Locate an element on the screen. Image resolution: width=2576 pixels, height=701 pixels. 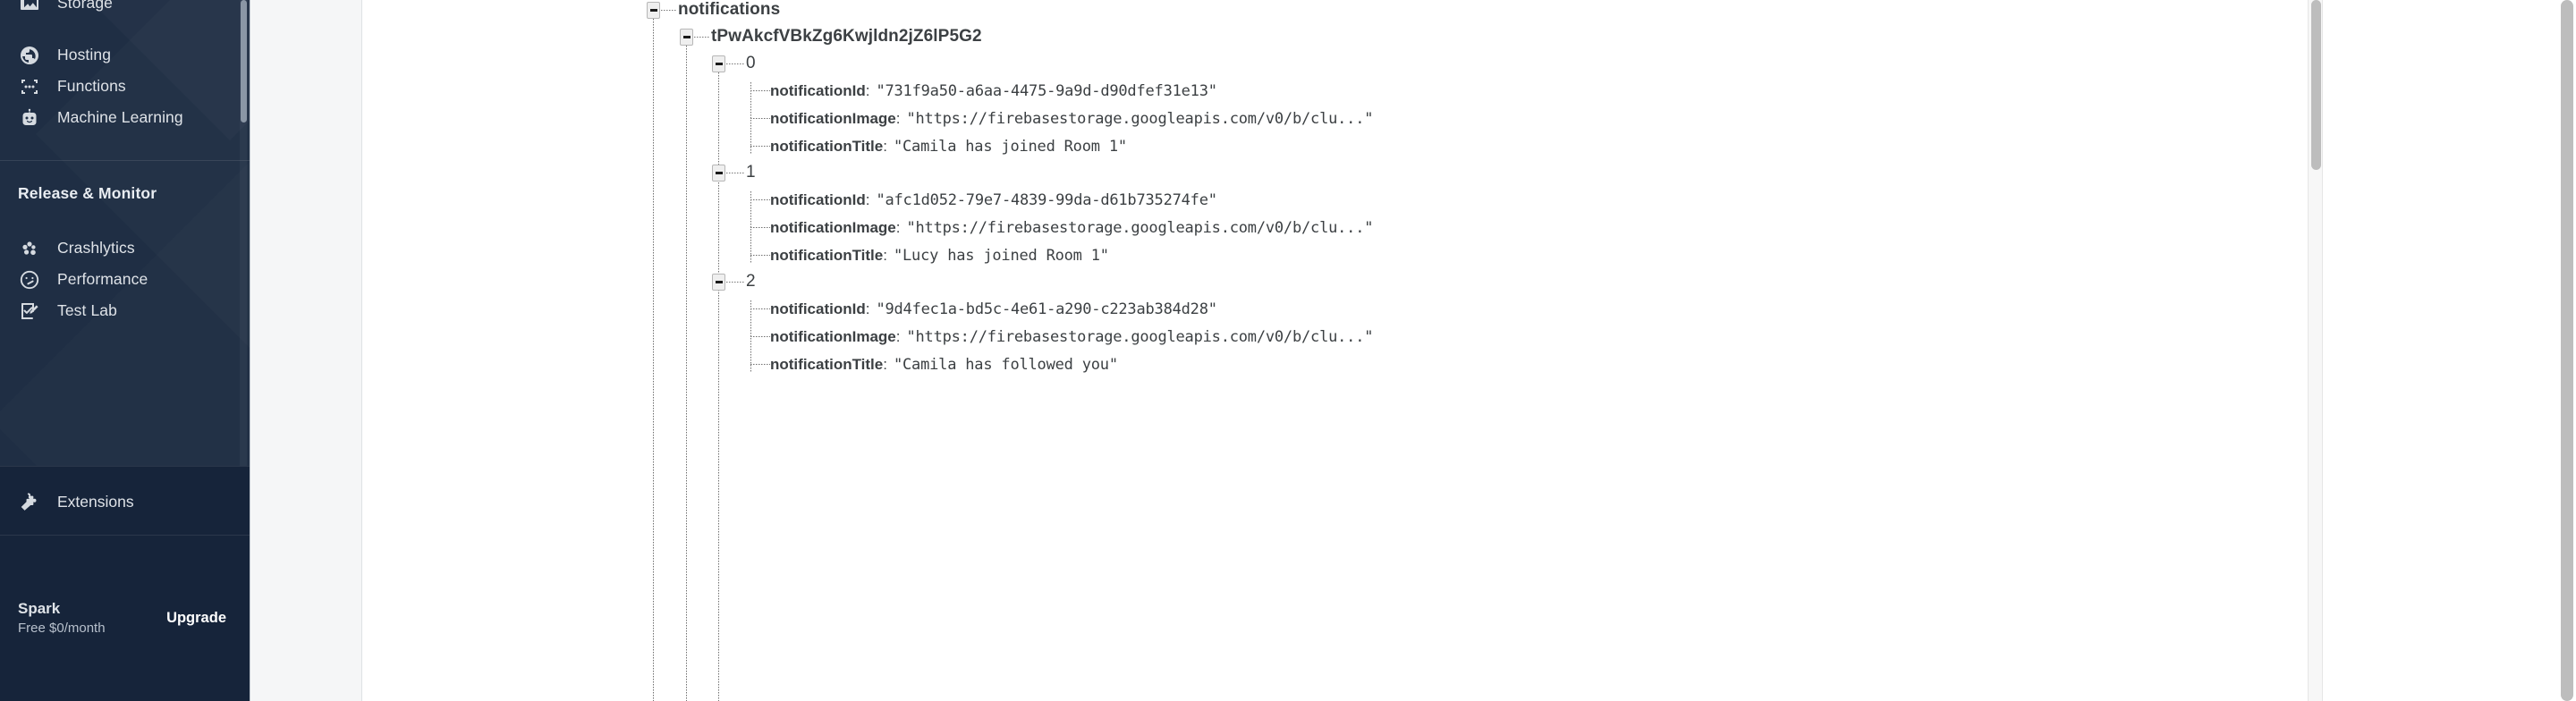
tree-node-label: 2 is located at coordinates (751, 281).